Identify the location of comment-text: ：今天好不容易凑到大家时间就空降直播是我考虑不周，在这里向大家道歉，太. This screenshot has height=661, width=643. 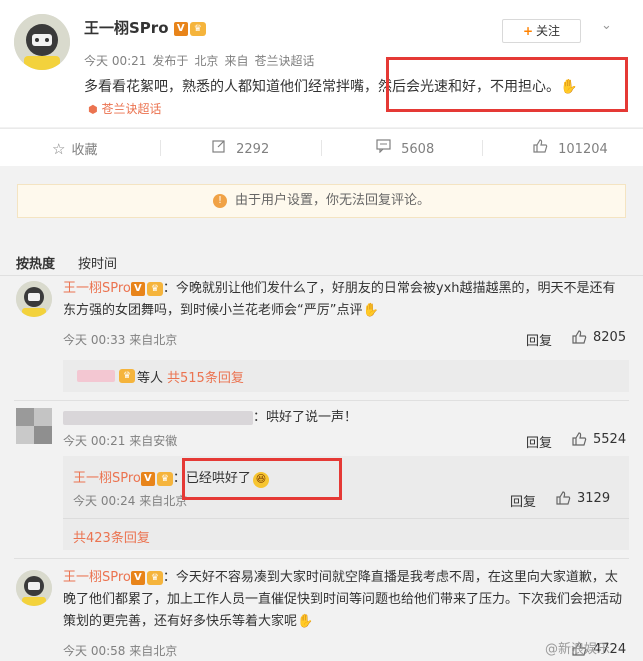
(390, 577).